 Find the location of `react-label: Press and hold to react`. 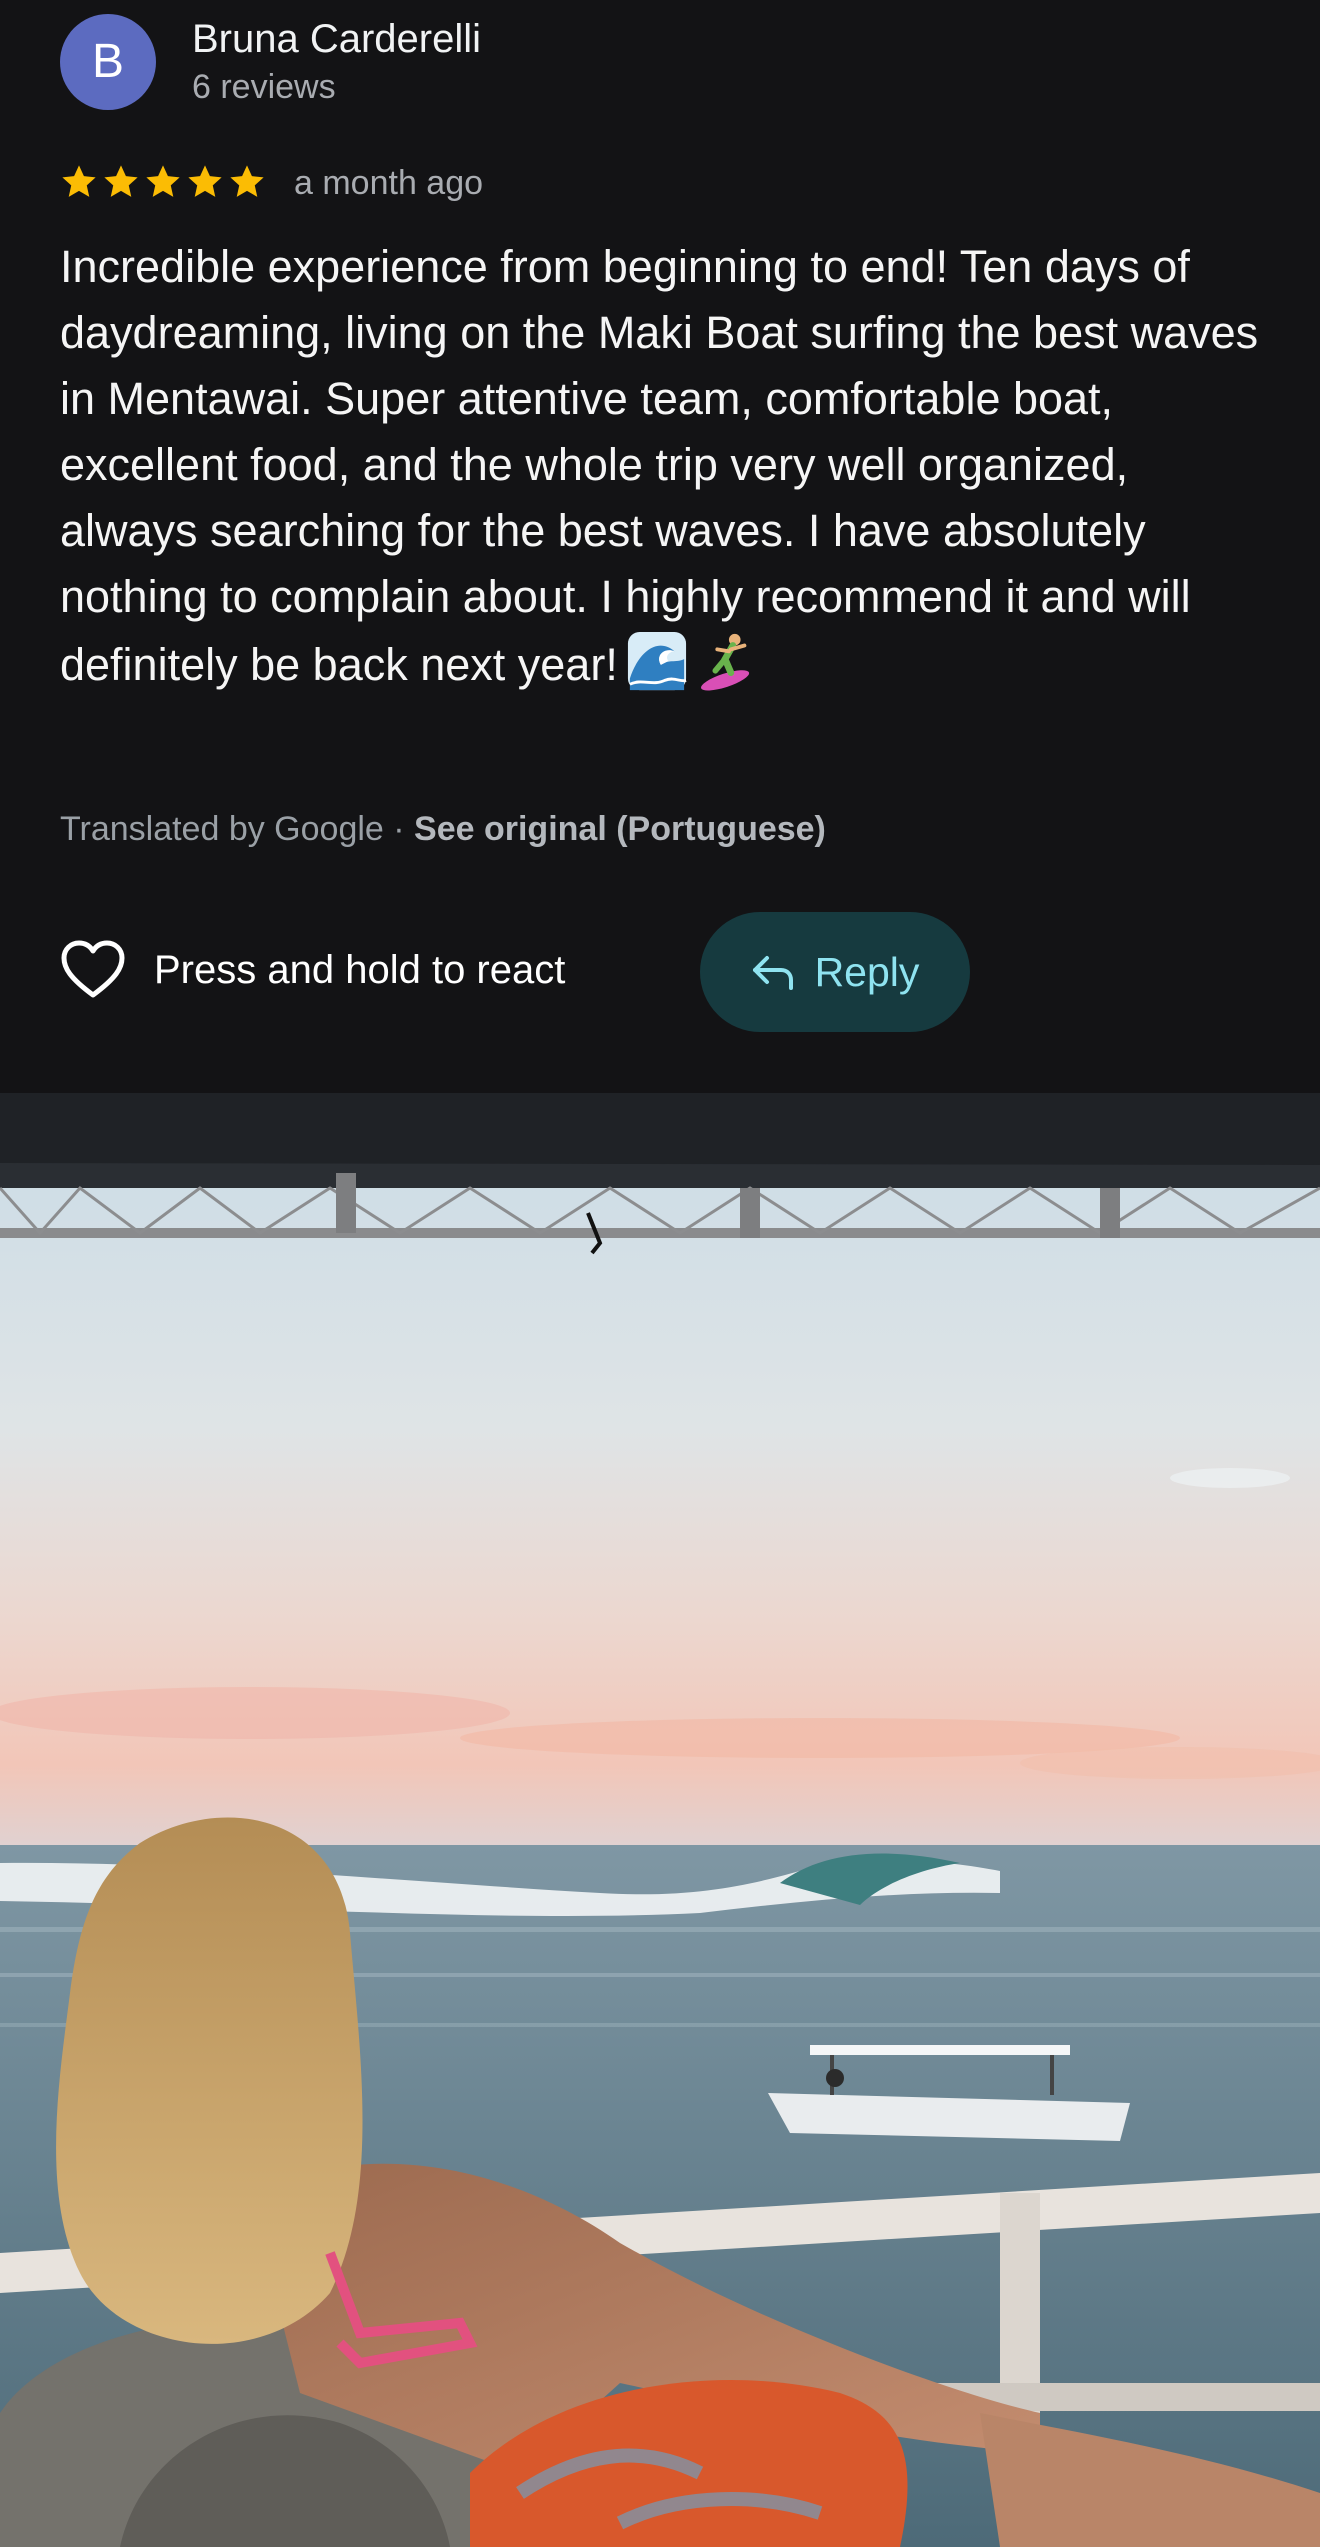

react-label: Press and hold to react is located at coordinates (360, 969).